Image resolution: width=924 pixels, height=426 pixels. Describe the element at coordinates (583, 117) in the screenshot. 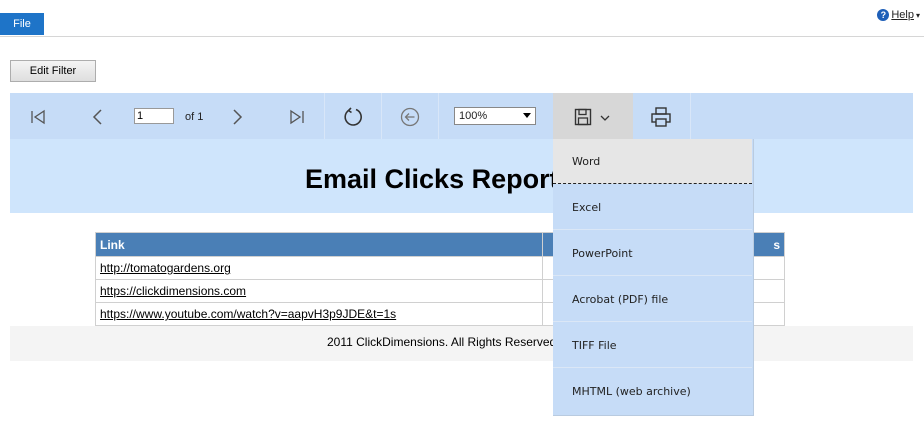

I see `save-icon` at that location.